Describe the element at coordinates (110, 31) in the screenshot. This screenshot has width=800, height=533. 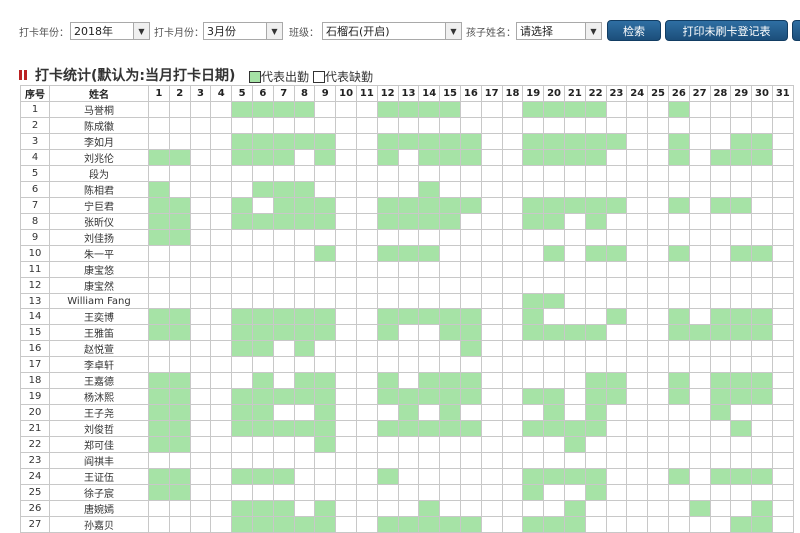
I see `year-select: 2018年 ▼` at that location.